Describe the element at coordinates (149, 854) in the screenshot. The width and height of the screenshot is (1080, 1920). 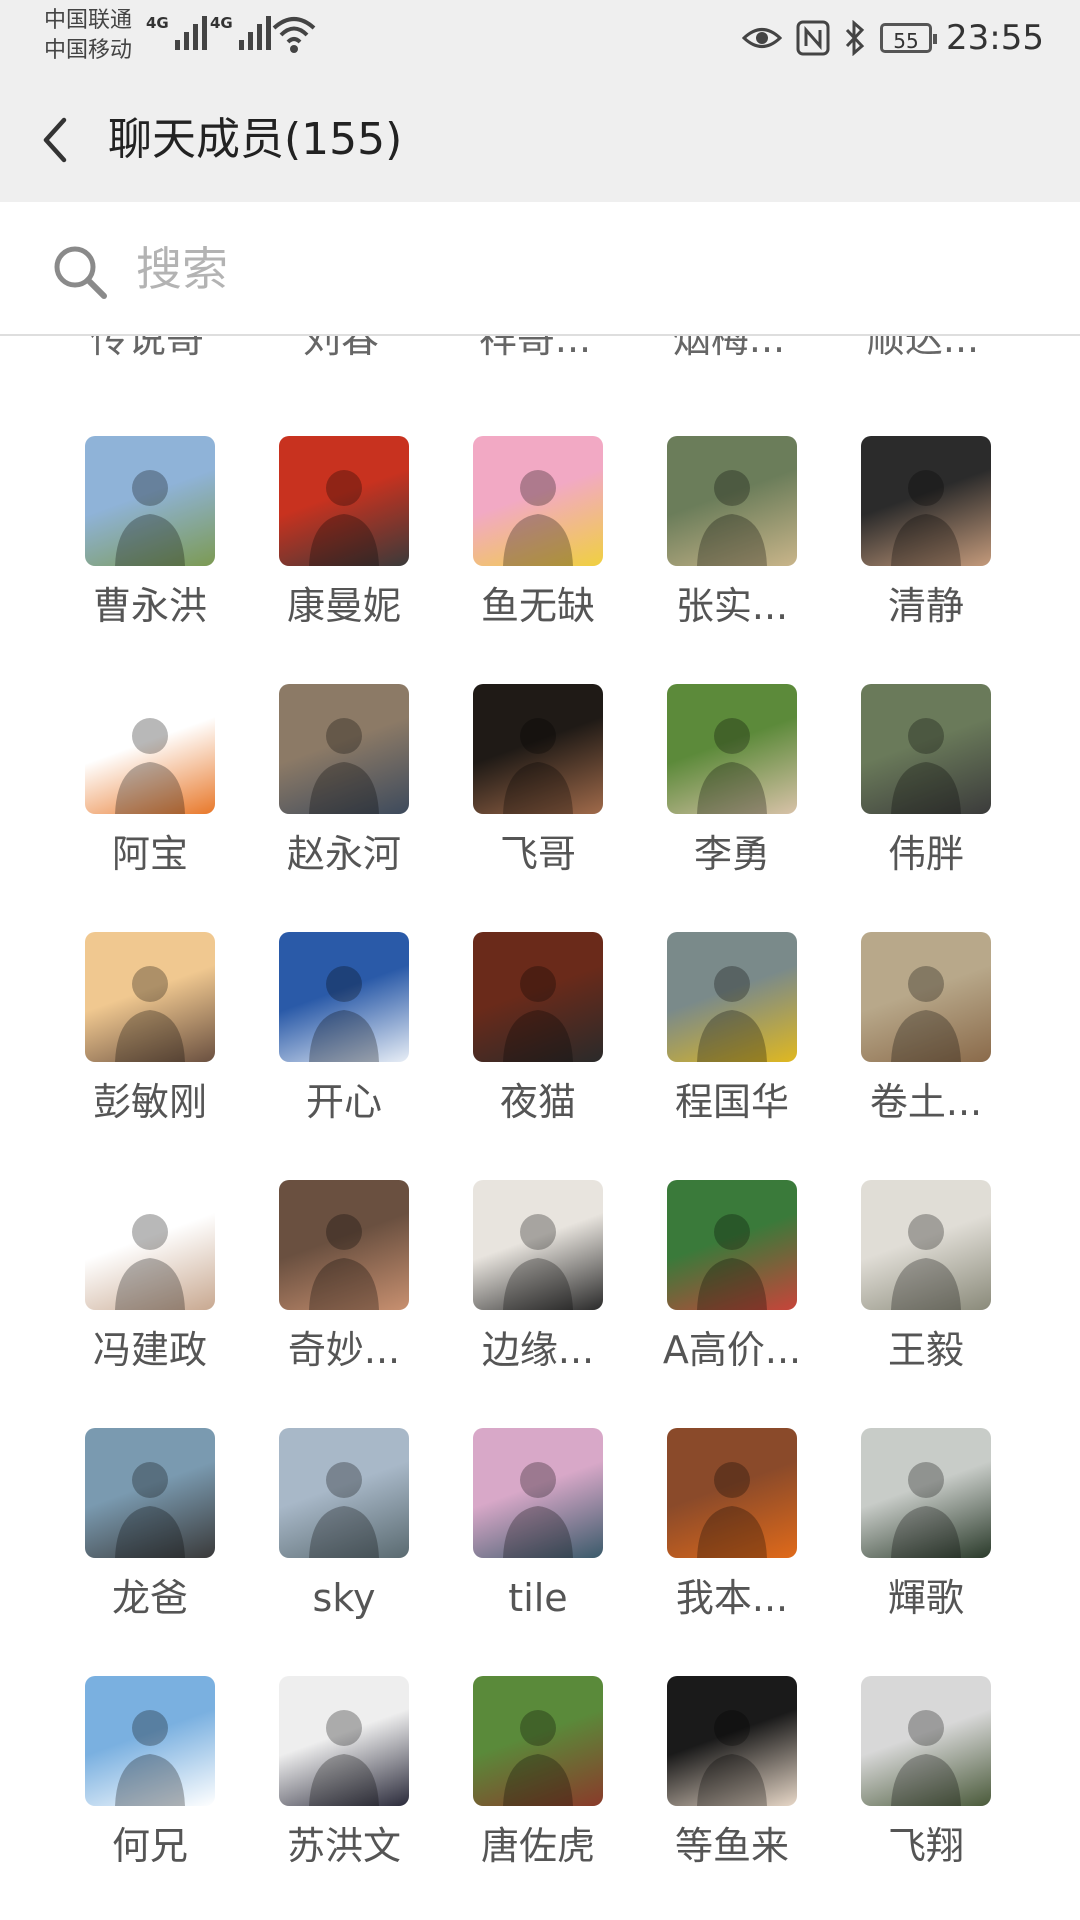
I see `member-name: 阿宝` at that location.